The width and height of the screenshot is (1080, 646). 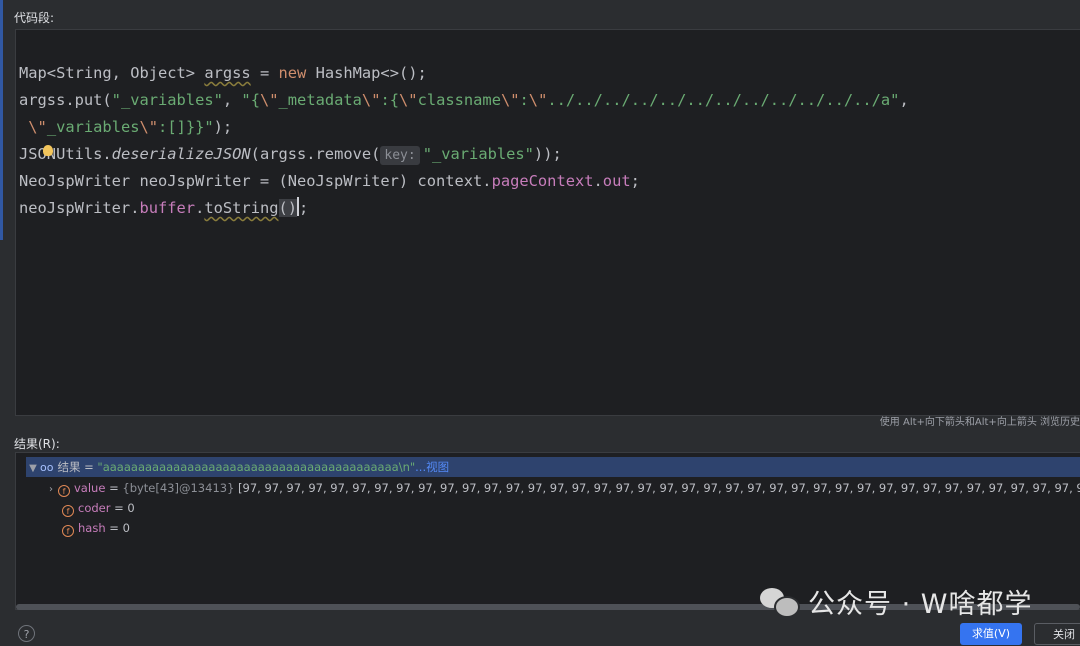 I want to click on left-edge, so click(x=2, y=322).